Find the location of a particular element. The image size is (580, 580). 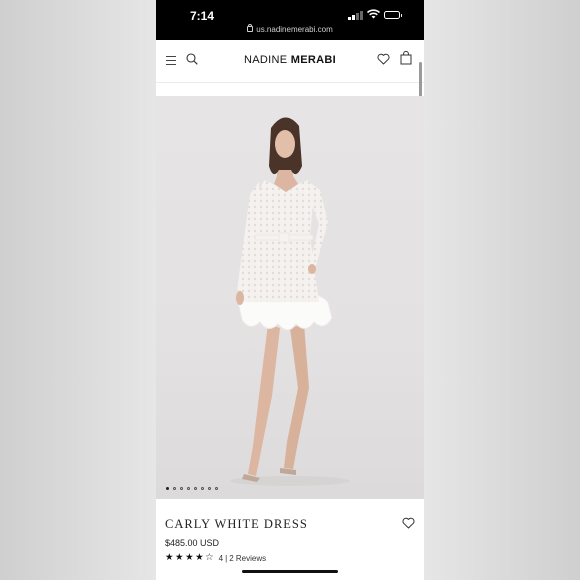

rating-stars: ★ ★ ★ ★ ☆ is located at coordinates (189, 558).